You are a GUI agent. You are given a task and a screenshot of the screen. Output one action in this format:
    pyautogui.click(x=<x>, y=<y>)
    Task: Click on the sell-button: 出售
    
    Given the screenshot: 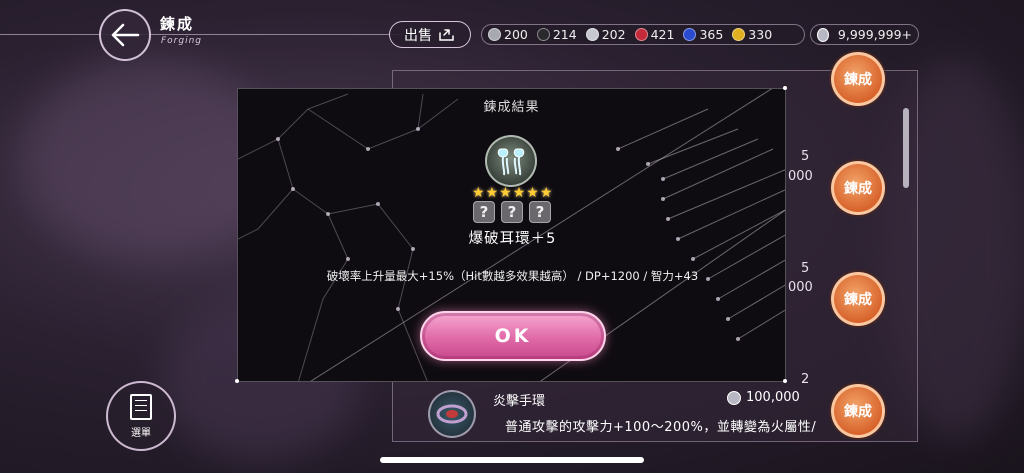 What is the action you would take?
    pyautogui.click(x=430, y=34)
    